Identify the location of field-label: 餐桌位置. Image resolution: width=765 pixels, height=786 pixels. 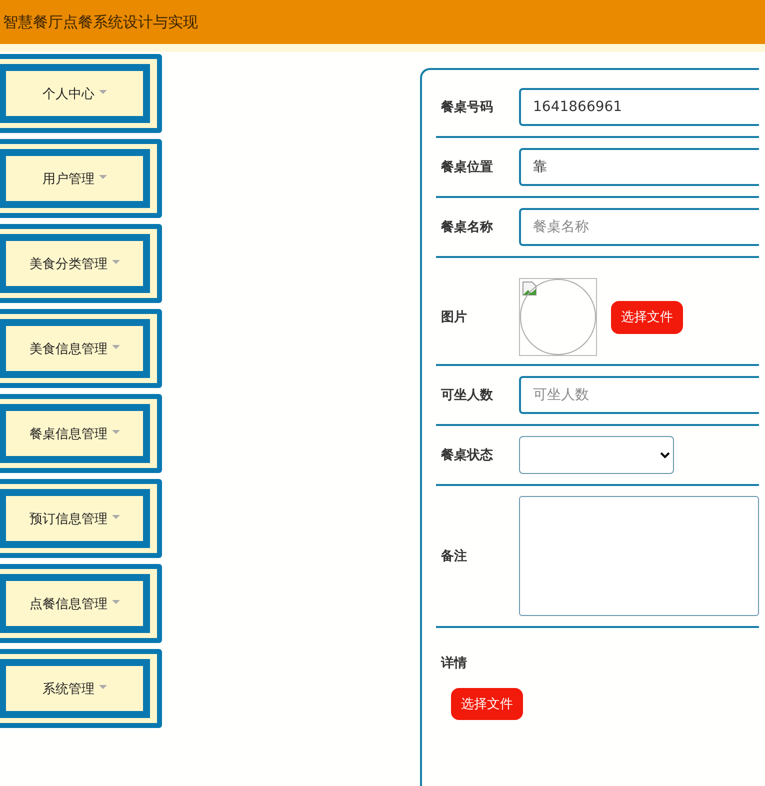
(467, 167).